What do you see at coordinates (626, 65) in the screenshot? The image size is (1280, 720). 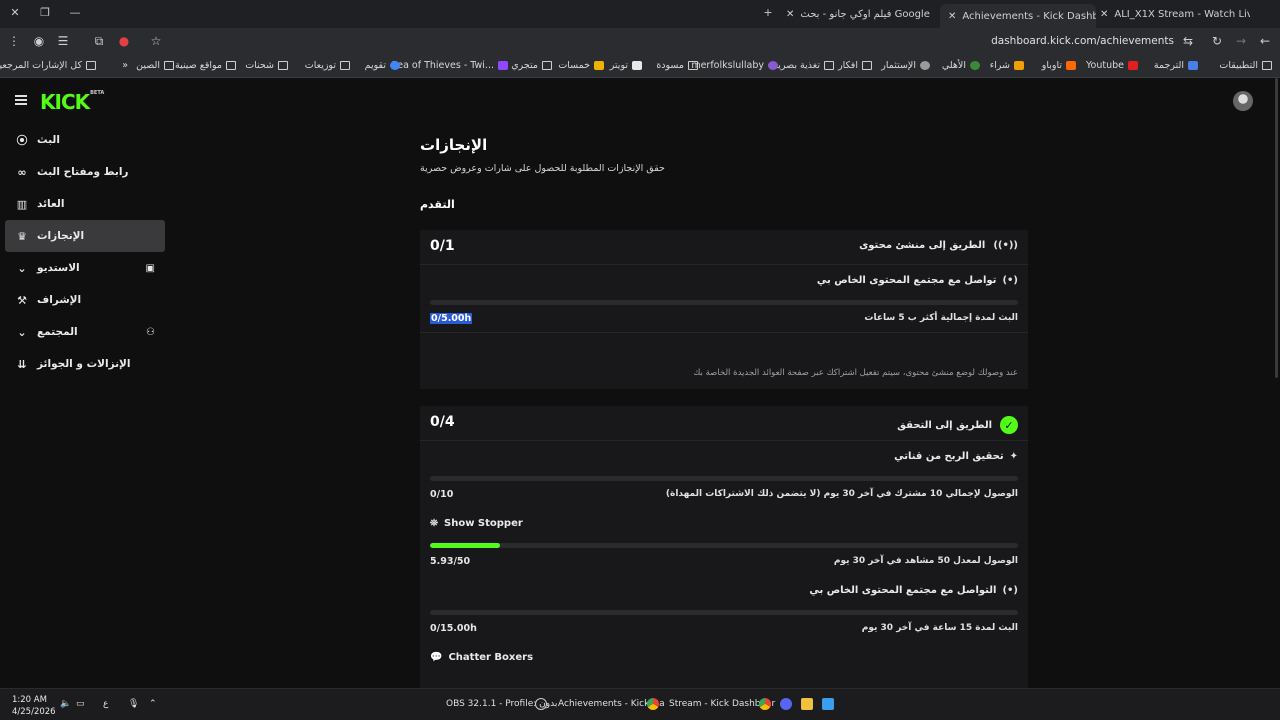 I see `bookmark-item: تويتر` at bounding box center [626, 65].